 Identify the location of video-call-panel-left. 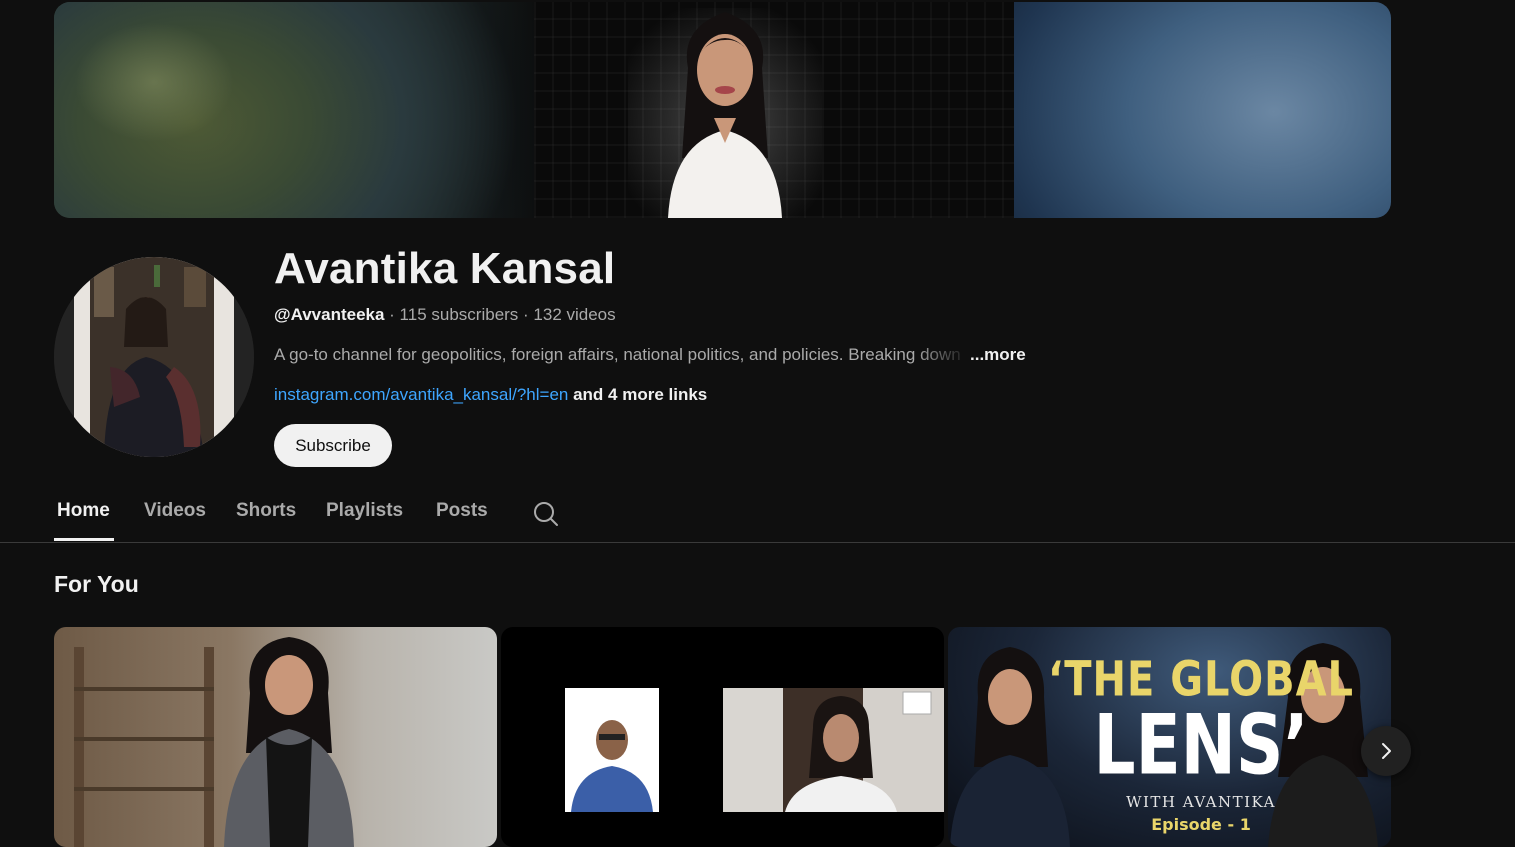
(612, 750).